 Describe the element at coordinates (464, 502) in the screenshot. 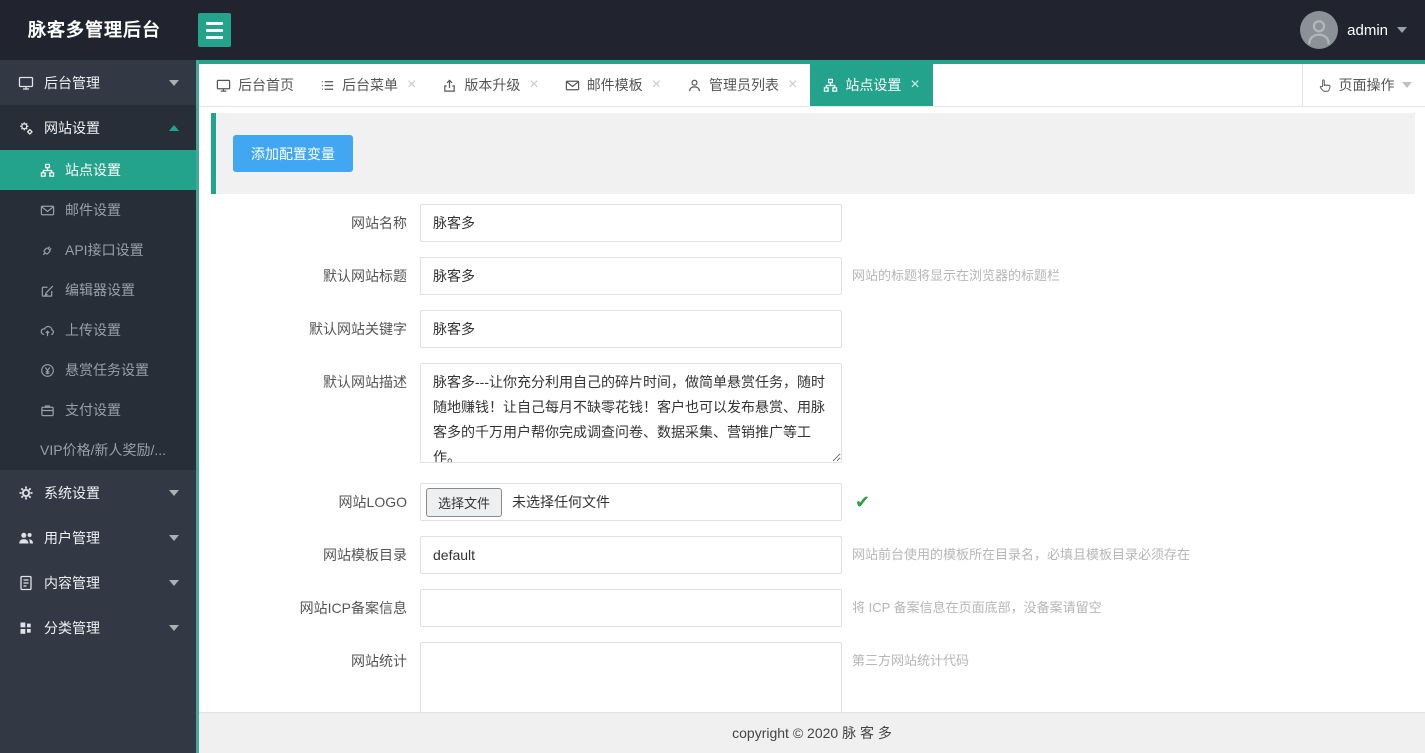

I see `choose-file-button: 选择文件` at that location.